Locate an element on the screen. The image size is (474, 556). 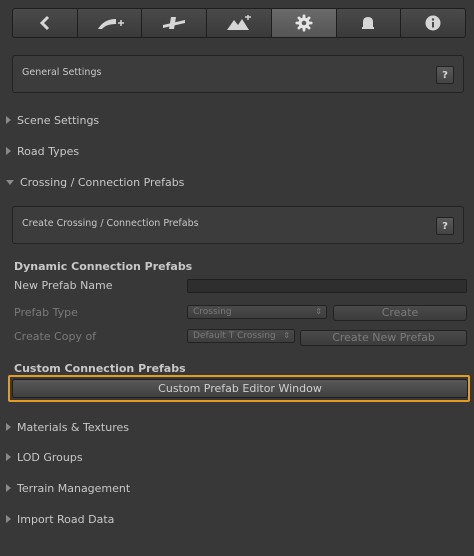
prefab-type-label: Prefab Type is located at coordinates (46, 312).